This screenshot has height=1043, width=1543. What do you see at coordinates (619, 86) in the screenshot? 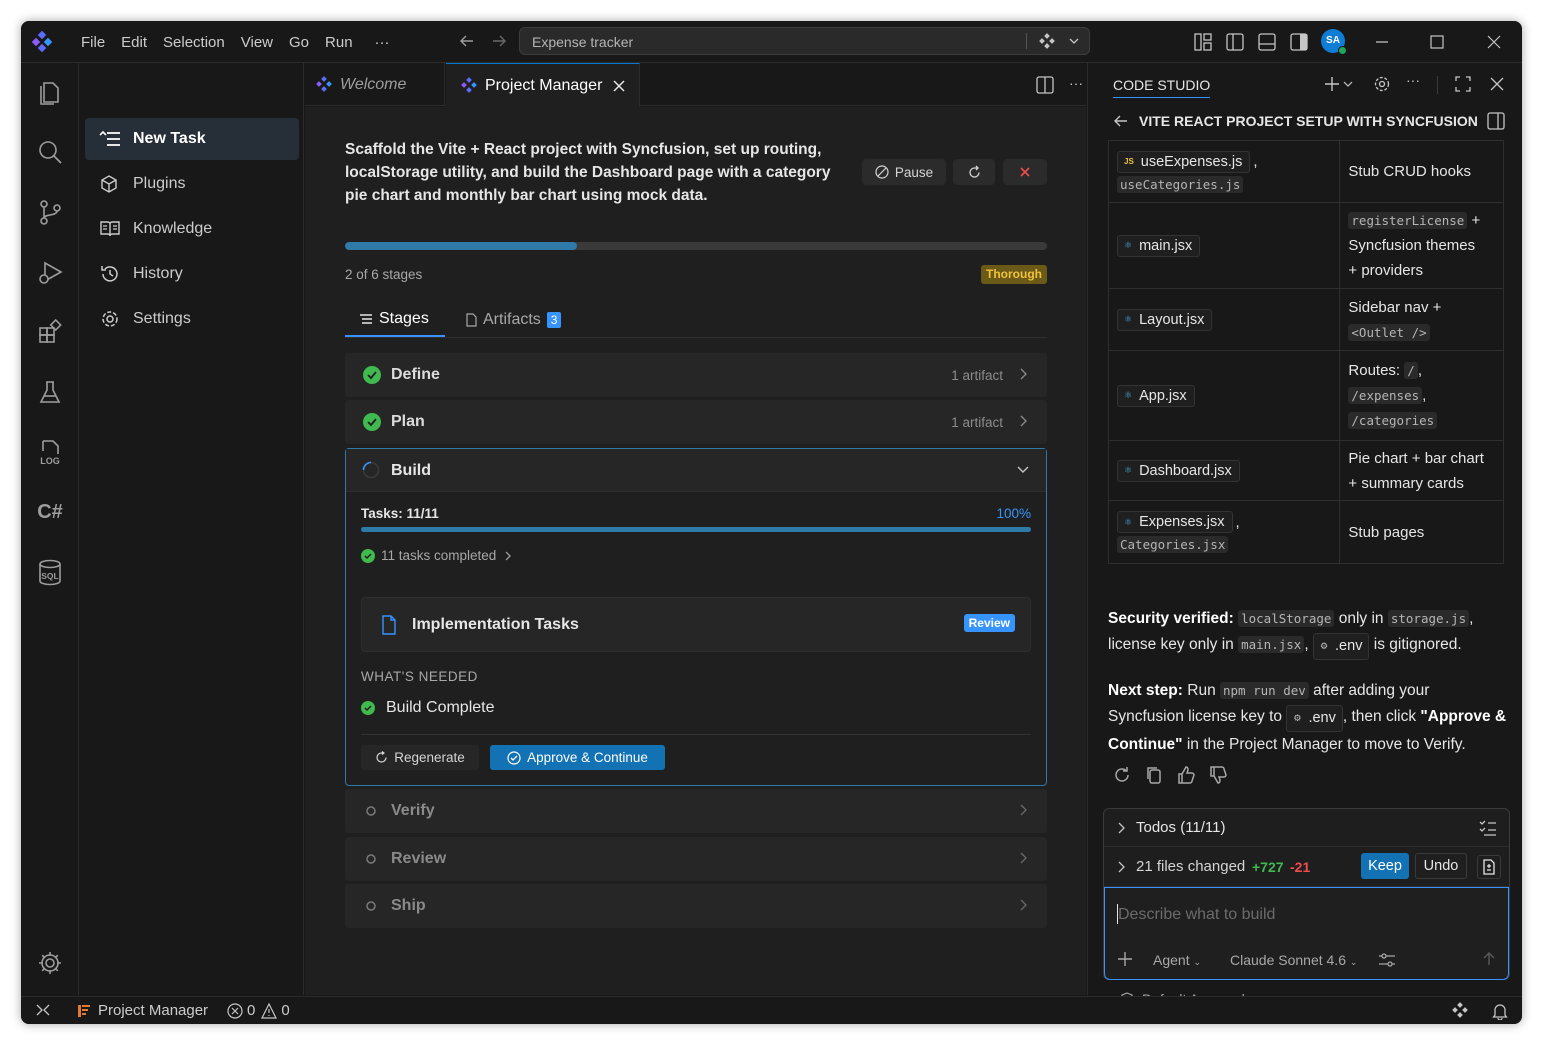
I see `close-tab-icon` at bounding box center [619, 86].